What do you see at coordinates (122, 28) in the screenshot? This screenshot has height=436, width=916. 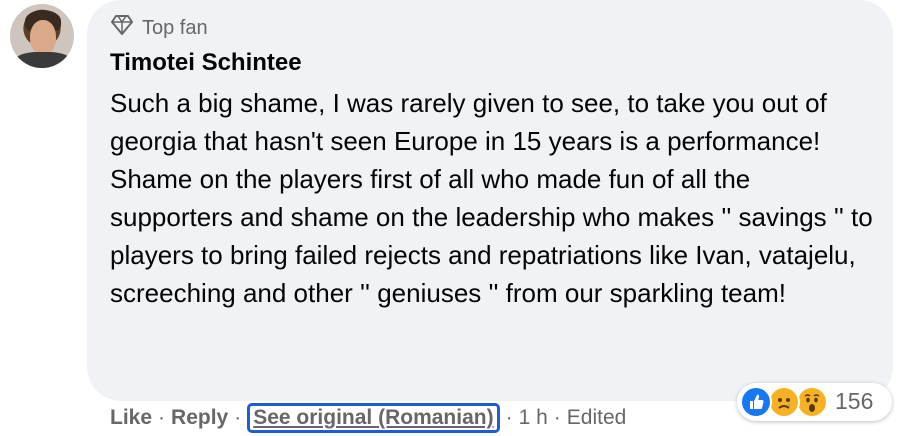 I see `diamond-icon` at bounding box center [122, 28].